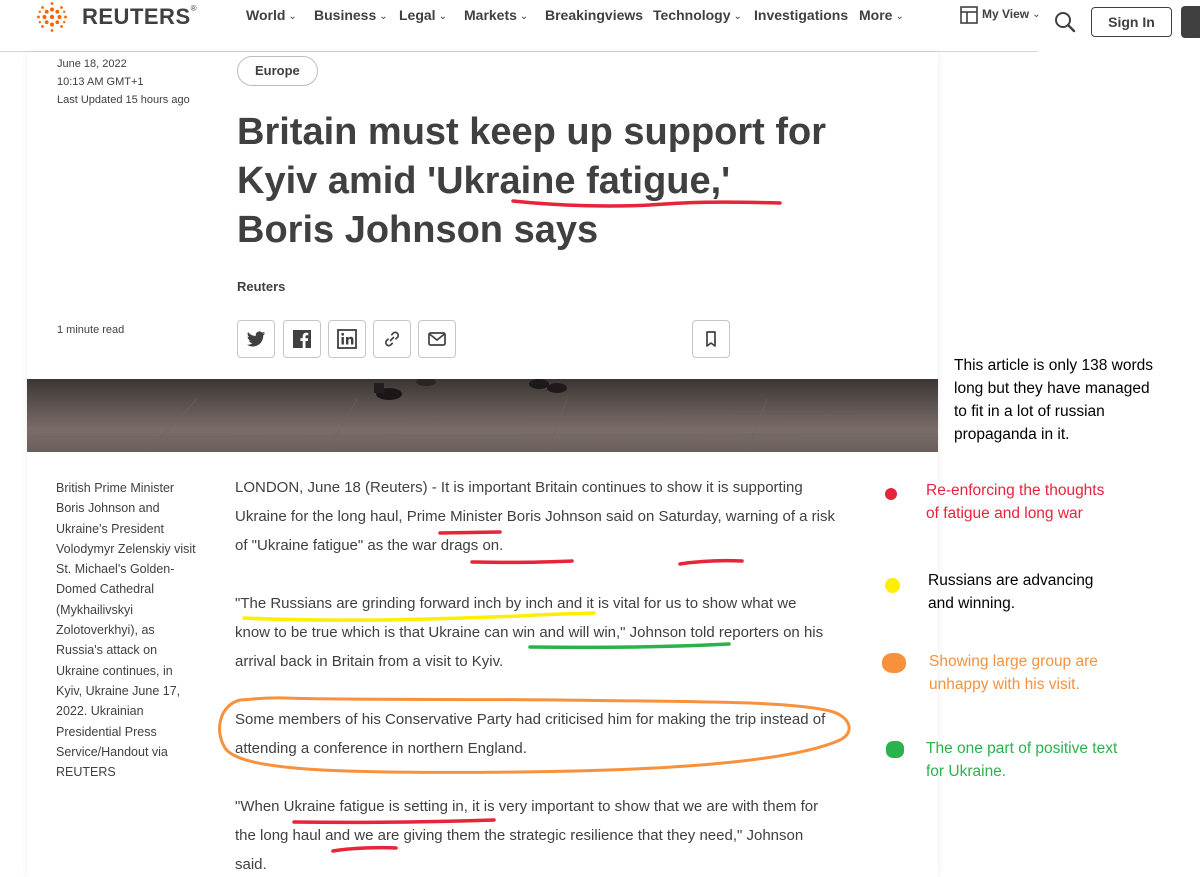 This screenshot has height=877, width=1200. What do you see at coordinates (423, 15) in the screenshot?
I see `nav-item-legal: Legal ⌄` at bounding box center [423, 15].